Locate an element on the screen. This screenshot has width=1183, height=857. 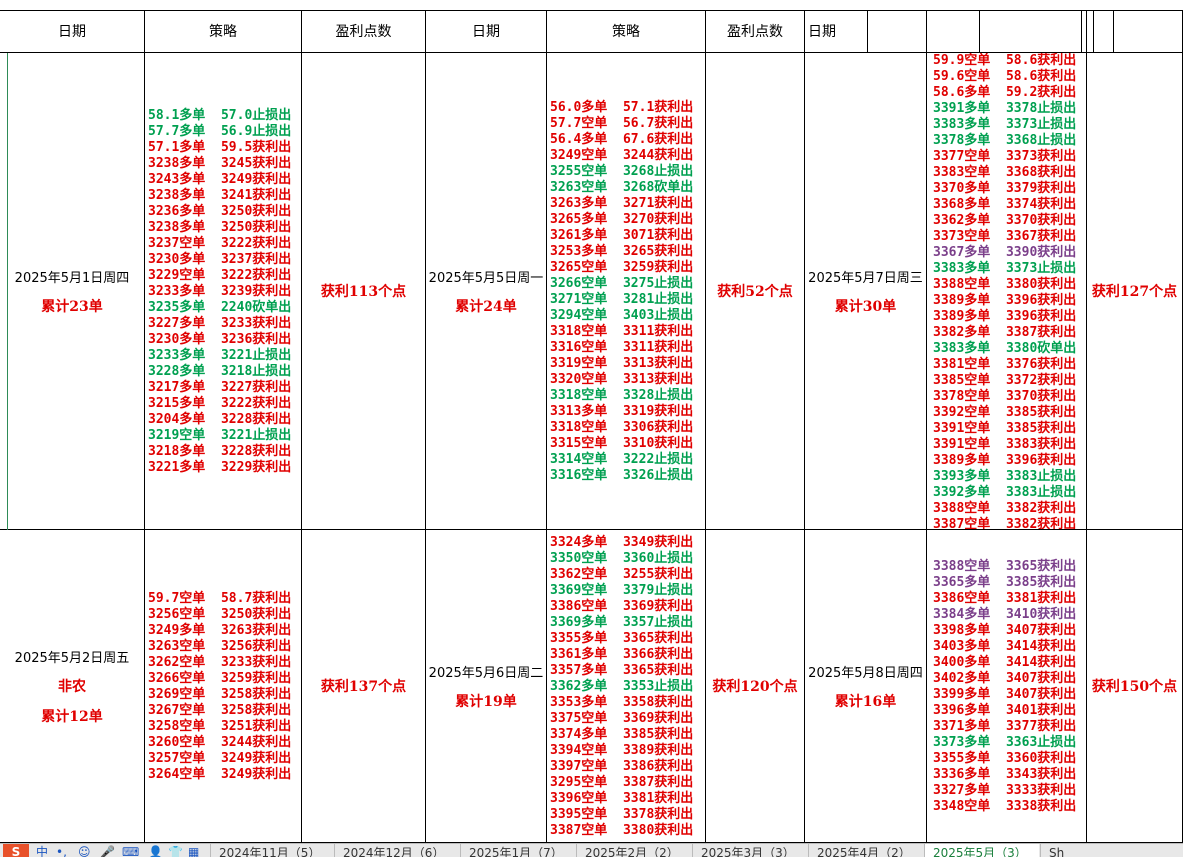
trade-line: 3392多单 3383止损出 is located at coordinates (1005, 492).